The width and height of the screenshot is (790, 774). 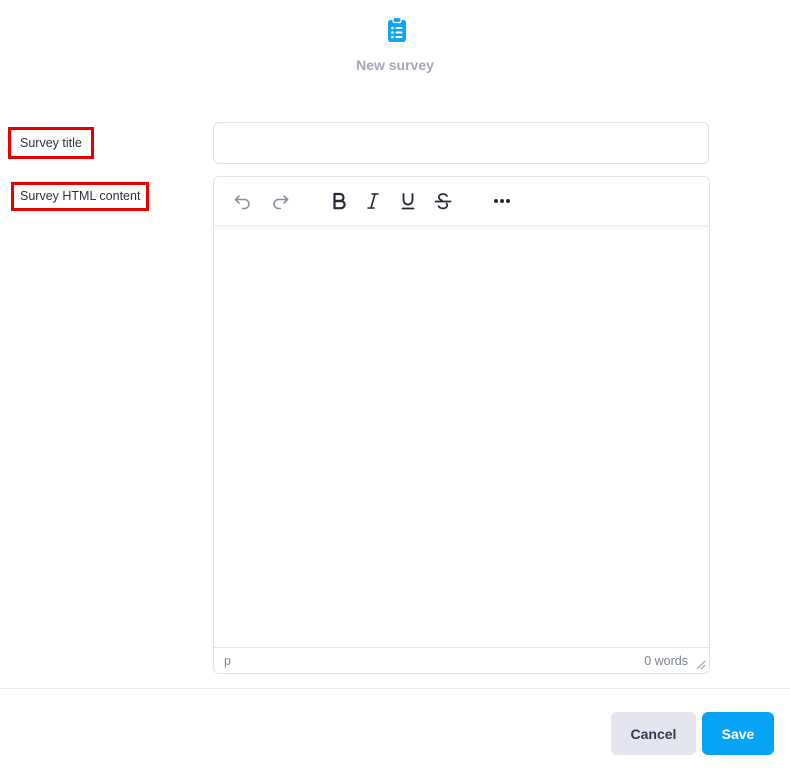 I want to click on redo-icon, so click(x=280, y=201).